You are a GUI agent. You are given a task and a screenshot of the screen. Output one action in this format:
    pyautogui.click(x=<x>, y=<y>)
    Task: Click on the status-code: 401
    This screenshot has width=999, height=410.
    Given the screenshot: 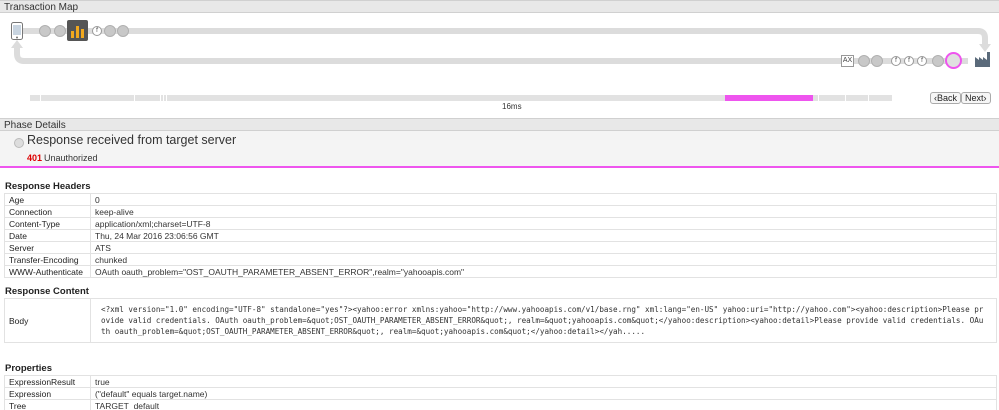 What is the action you would take?
    pyautogui.click(x=35, y=158)
    